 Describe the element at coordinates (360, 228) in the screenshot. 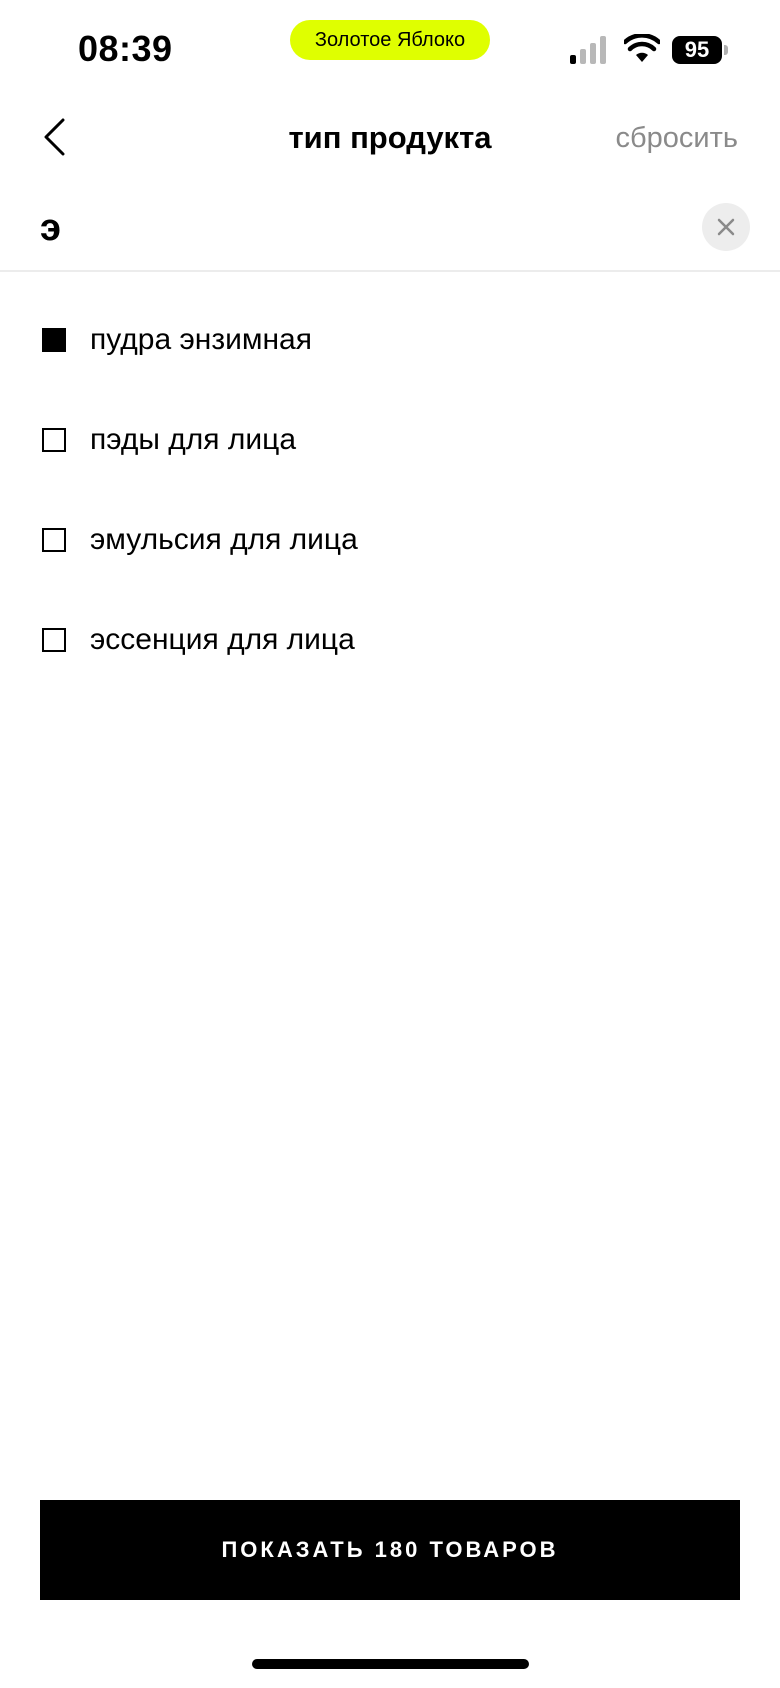

I see `search-input` at that location.